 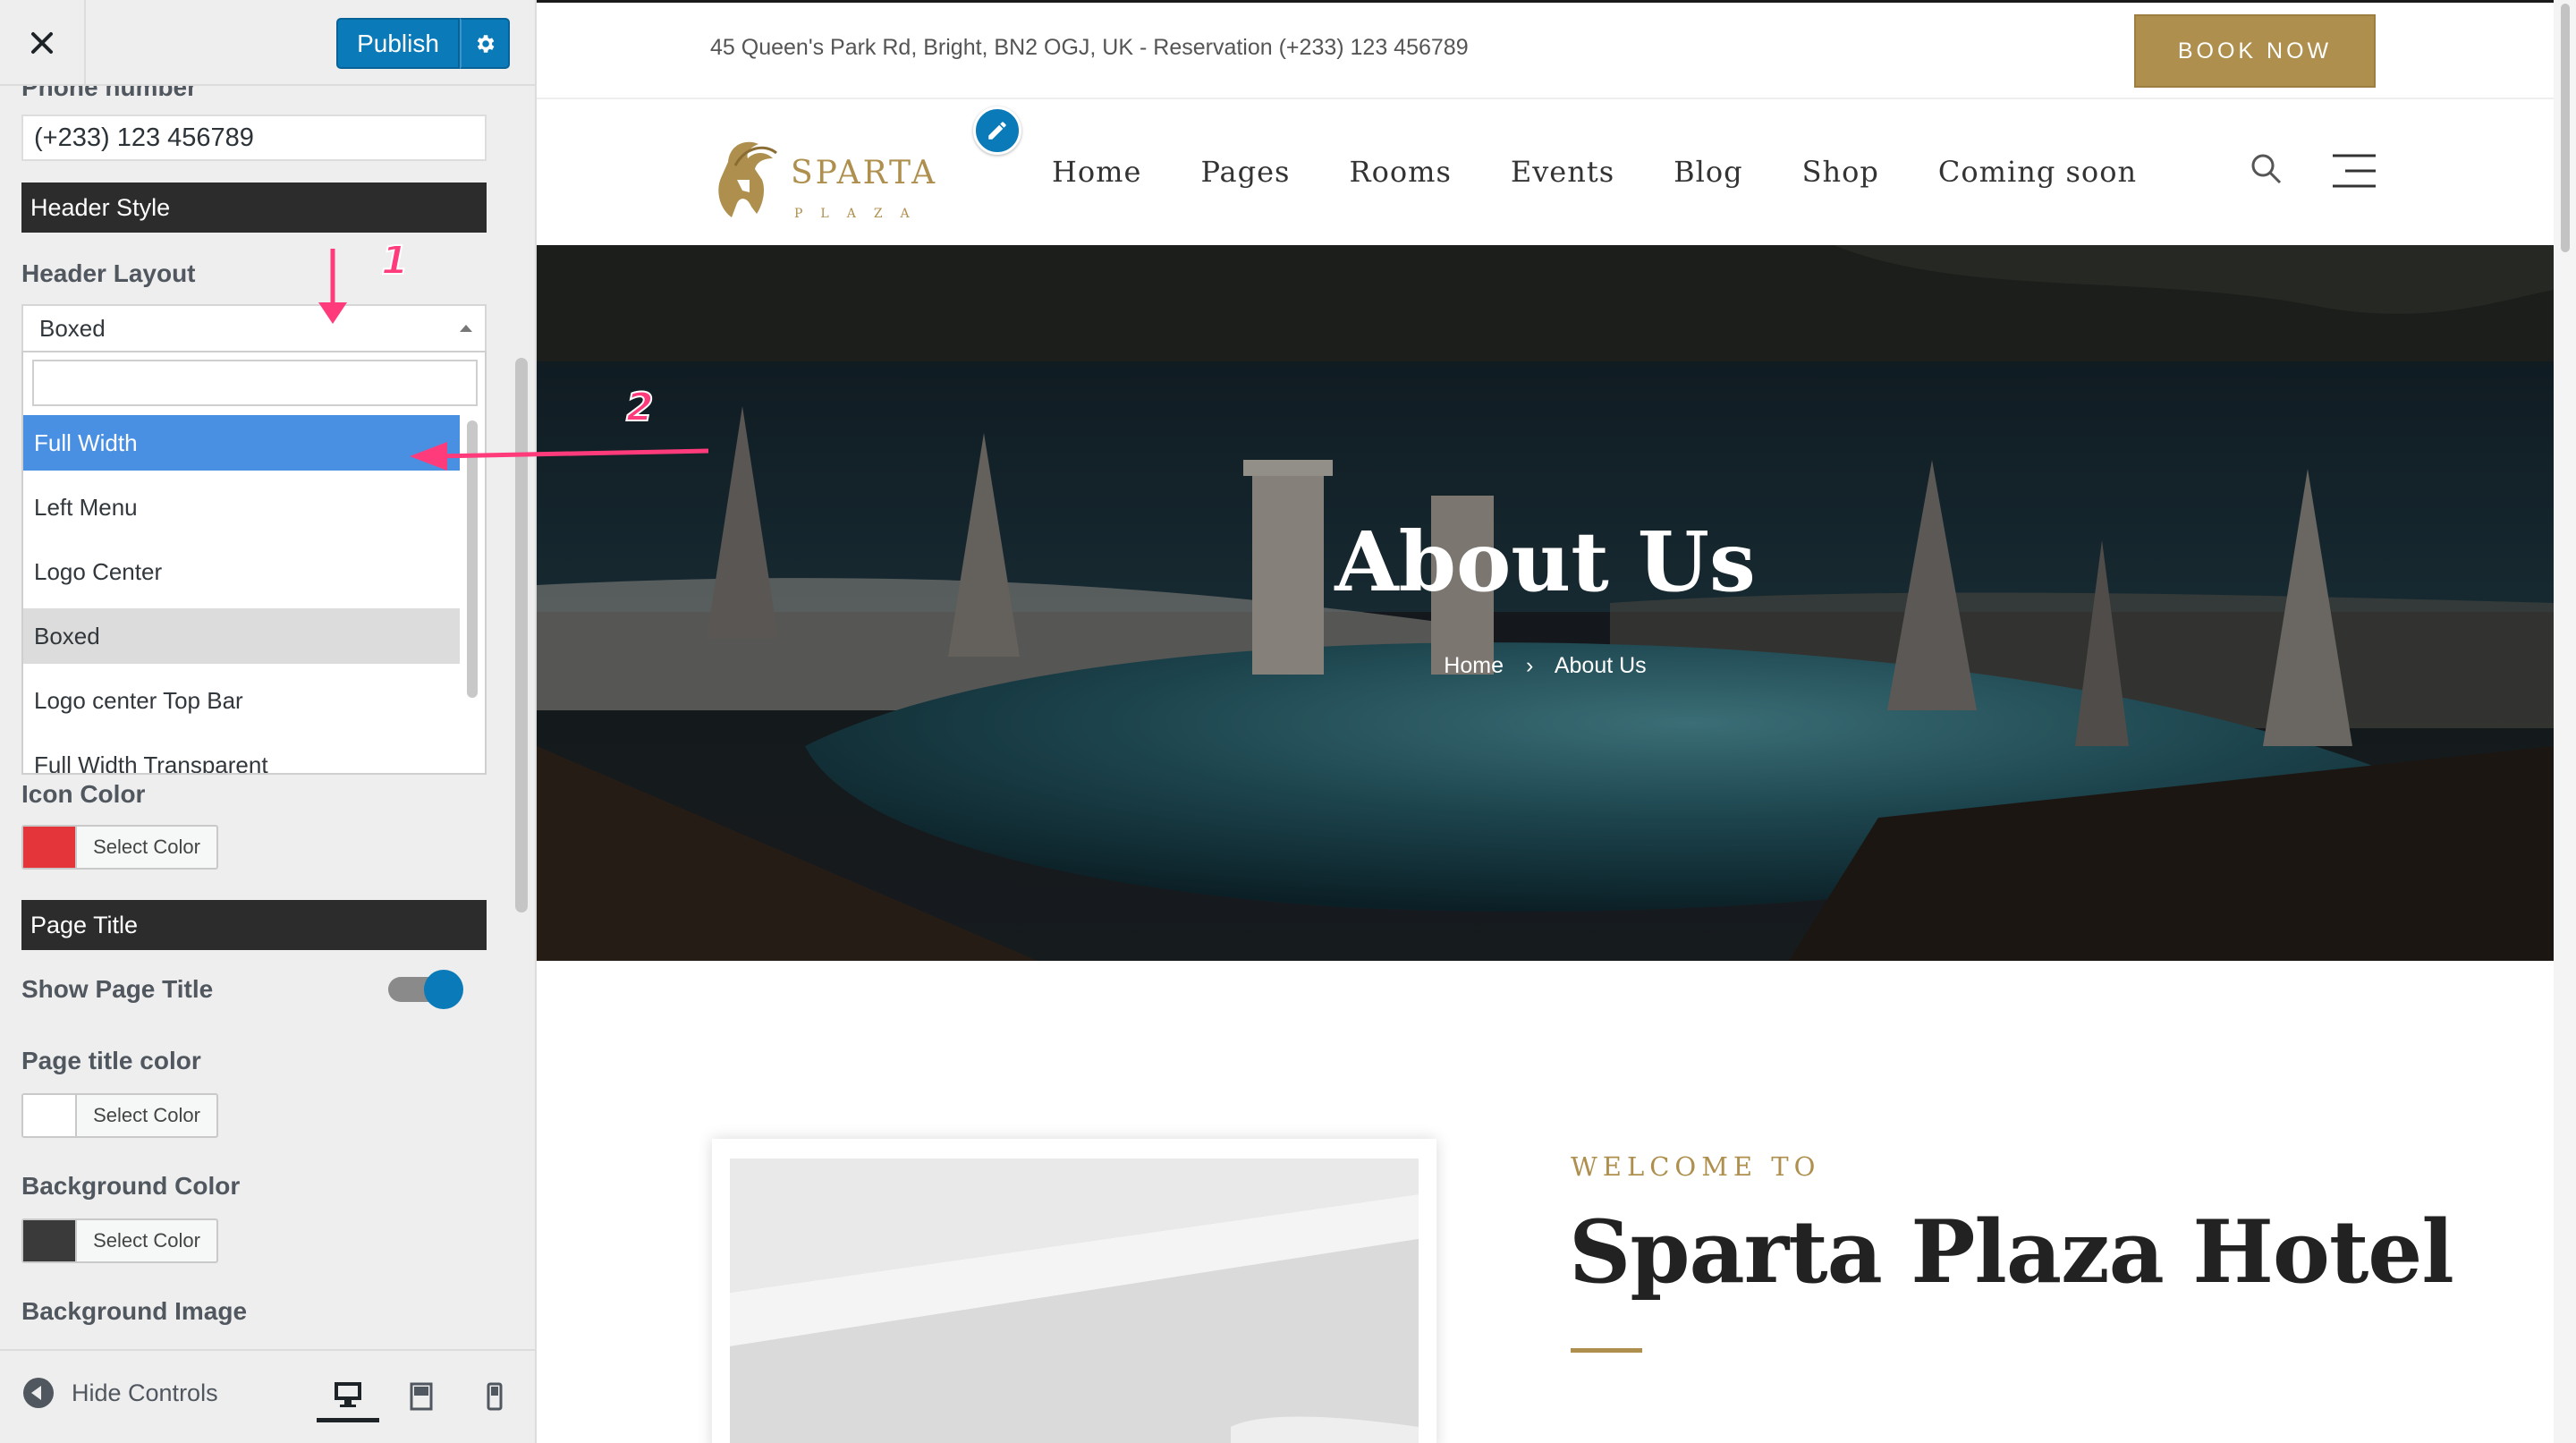 What do you see at coordinates (267, 1396) in the screenshot?
I see `customizer-footer: Hide Controls` at bounding box center [267, 1396].